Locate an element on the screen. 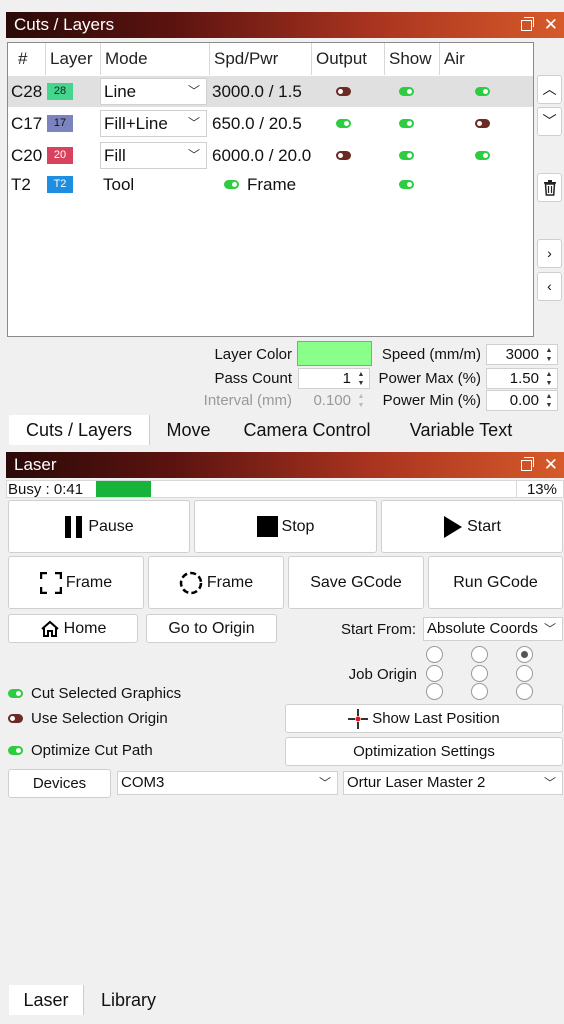 The width and height of the screenshot is (564, 1024). table-row: C17 17 Fill+Line ﹀ 650.0 / 20.5 is located at coordinates (270, 123).